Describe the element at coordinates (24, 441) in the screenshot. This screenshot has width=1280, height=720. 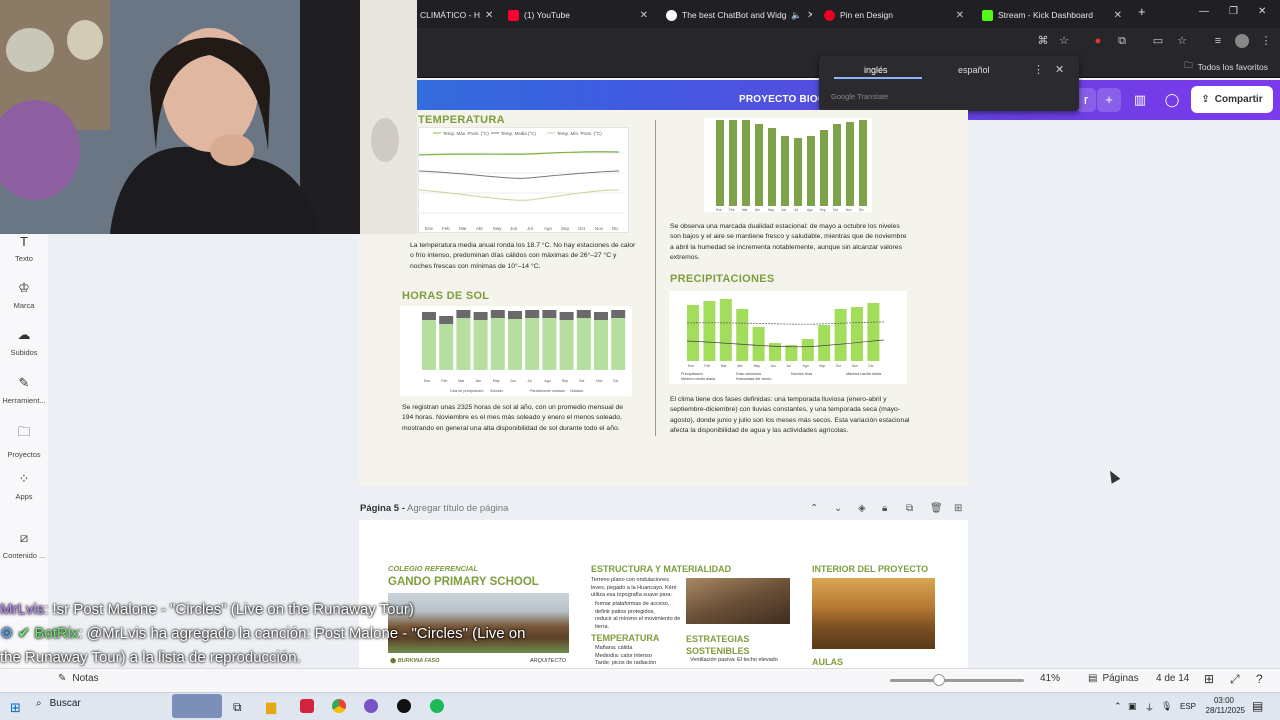
I see `sidebar-item-projects: 🗀 Proyectos` at that location.